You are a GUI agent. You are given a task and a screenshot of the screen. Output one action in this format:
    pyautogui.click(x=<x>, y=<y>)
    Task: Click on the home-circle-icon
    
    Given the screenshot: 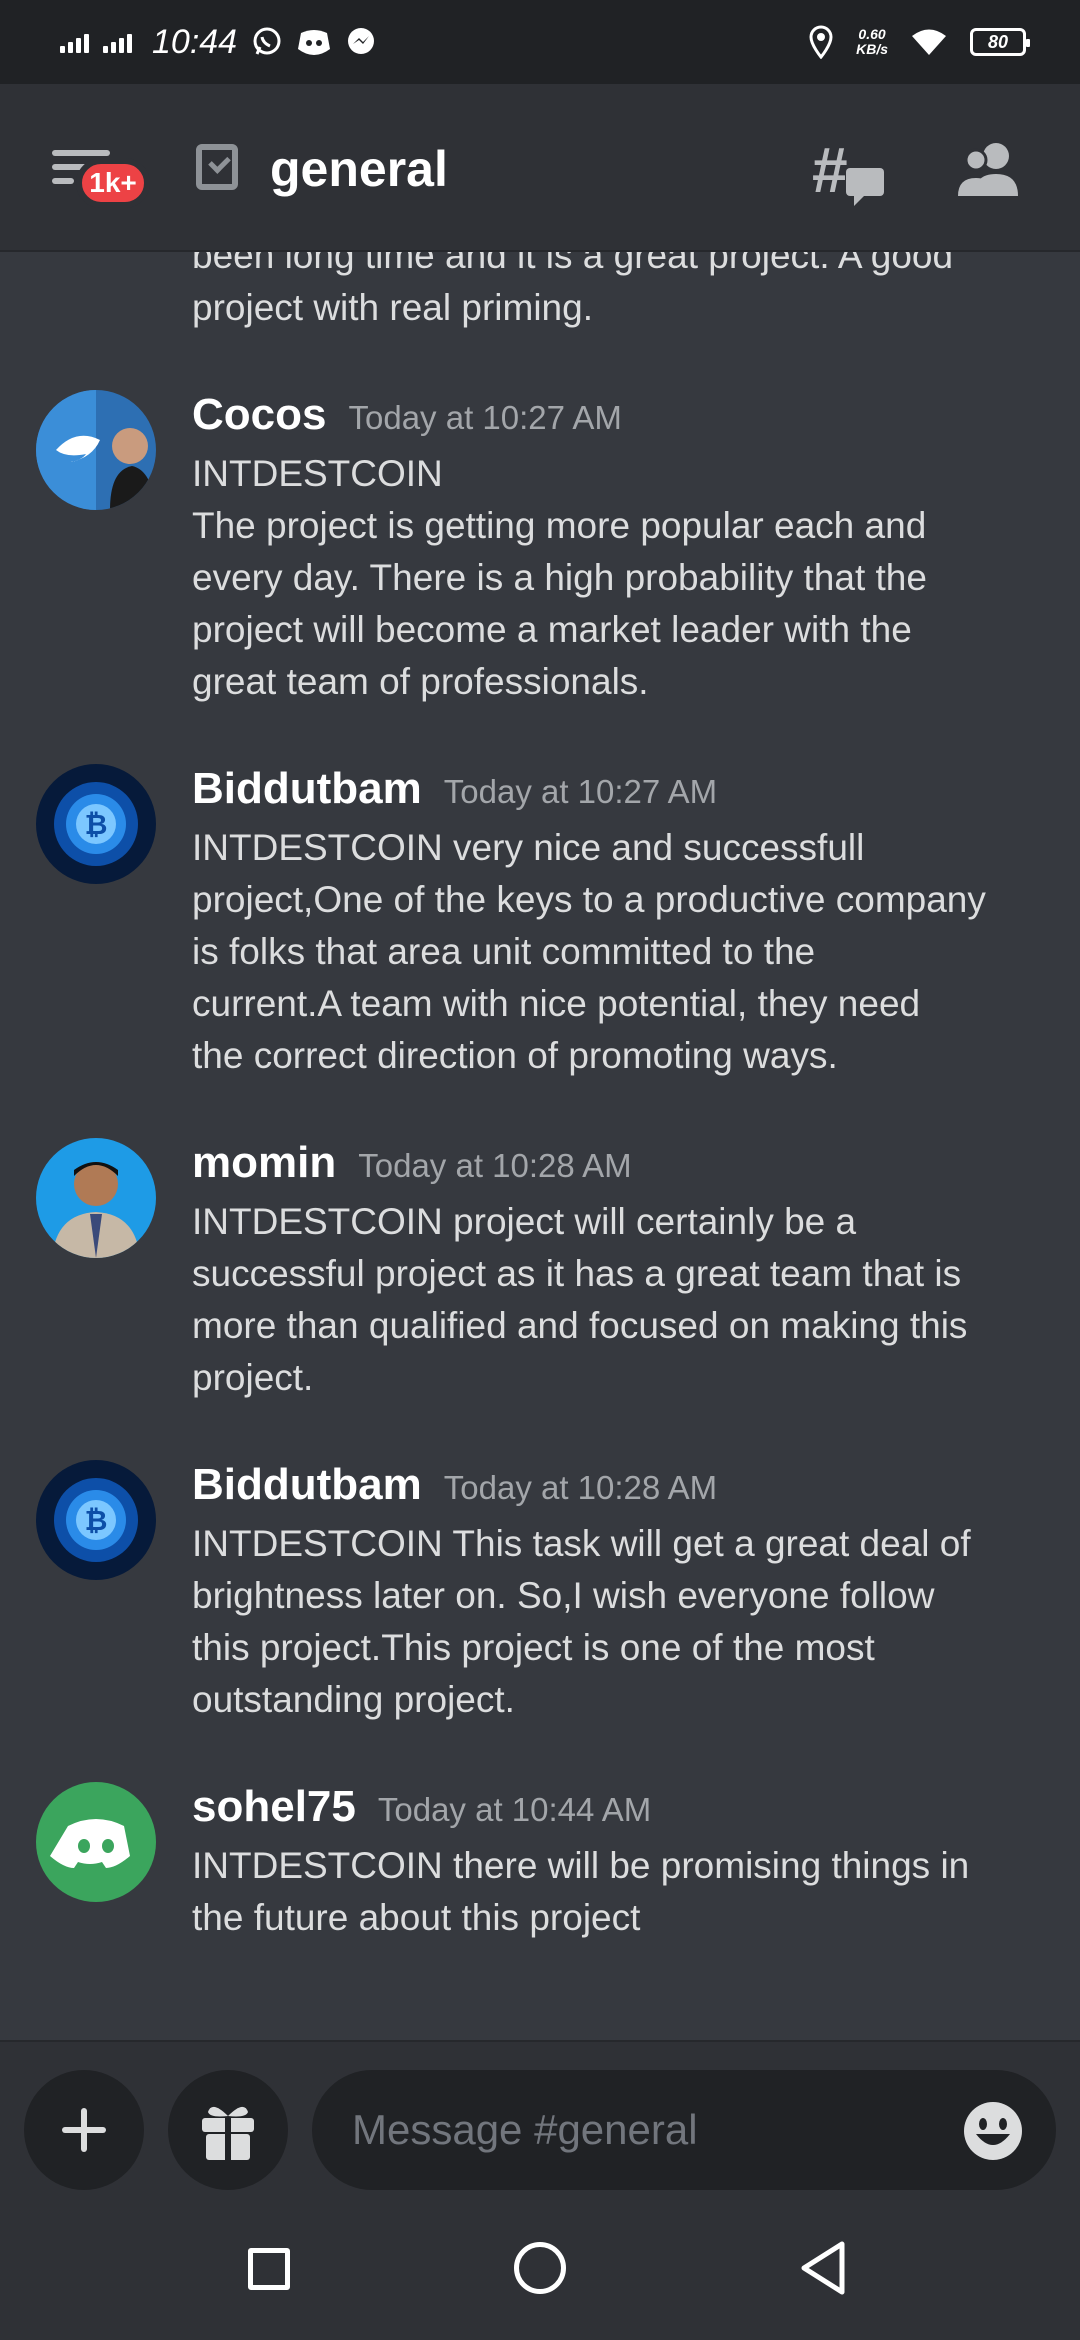 What is the action you would take?
    pyautogui.click(x=540, y=2268)
    